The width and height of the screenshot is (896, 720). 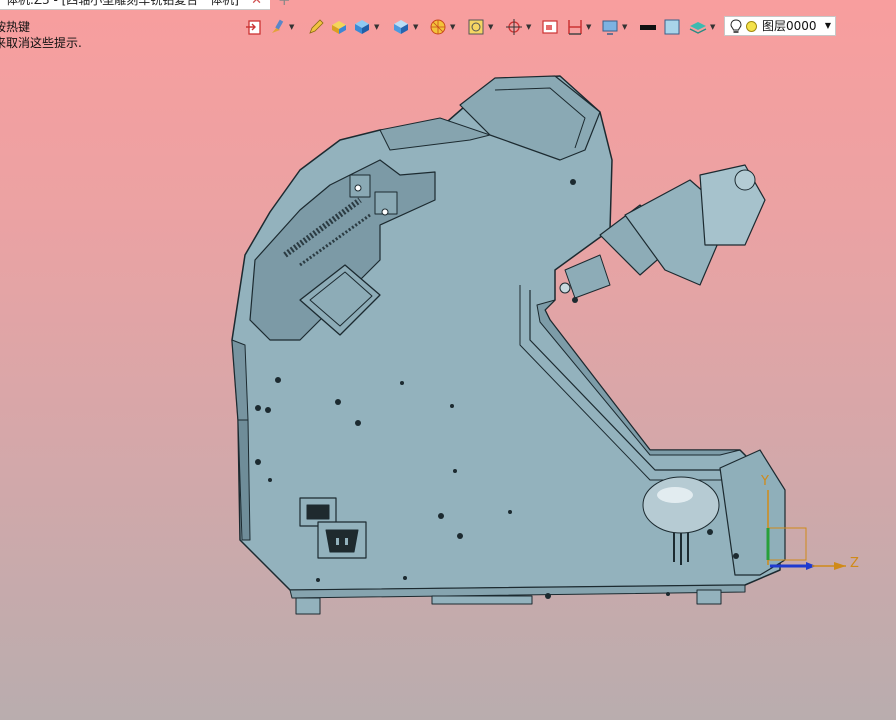 What do you see at coordinates (854, 563) in the screenshot?
I see `axis-z-label: Z` at bounding box center [854, 563].